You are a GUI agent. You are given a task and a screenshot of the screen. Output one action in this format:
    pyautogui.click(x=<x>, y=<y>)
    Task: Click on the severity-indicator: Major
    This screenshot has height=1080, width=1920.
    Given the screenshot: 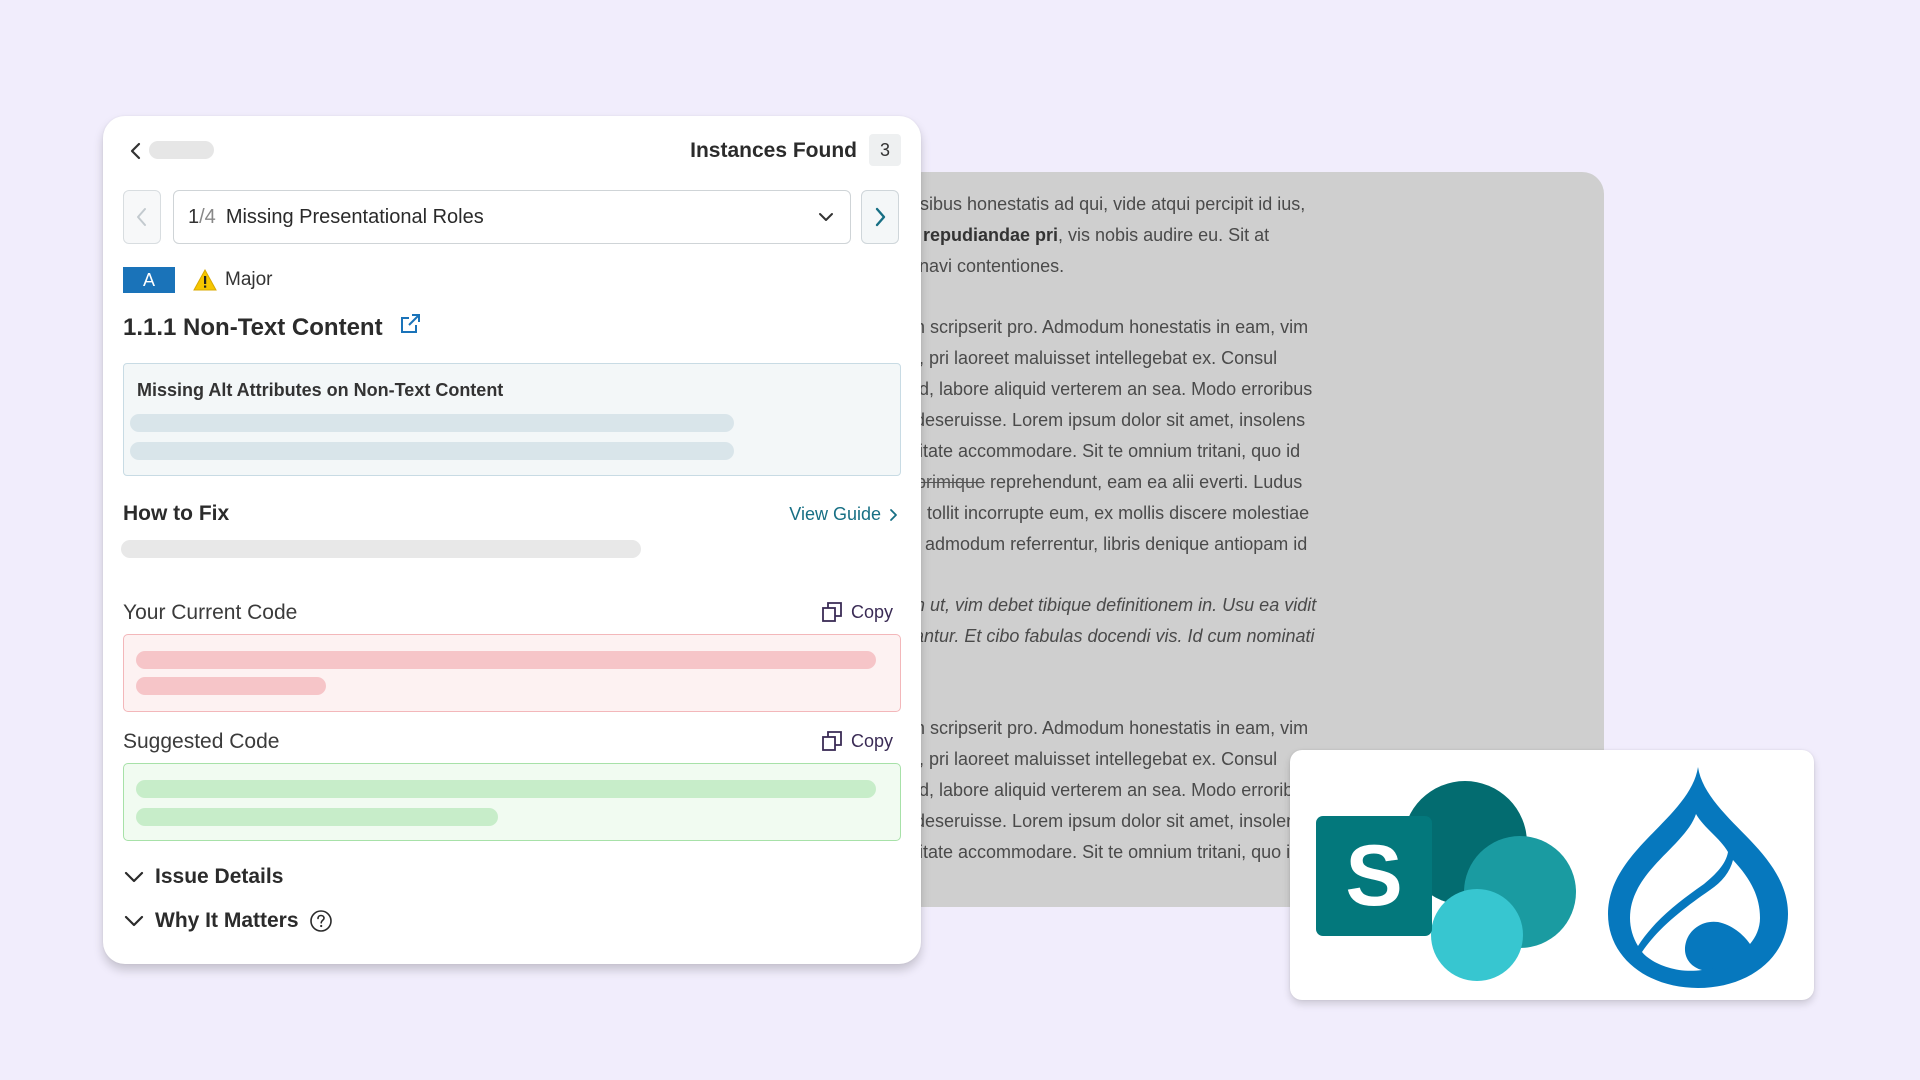 What is the action you would take?
    pyautogui.click(x=233, y=280)
    